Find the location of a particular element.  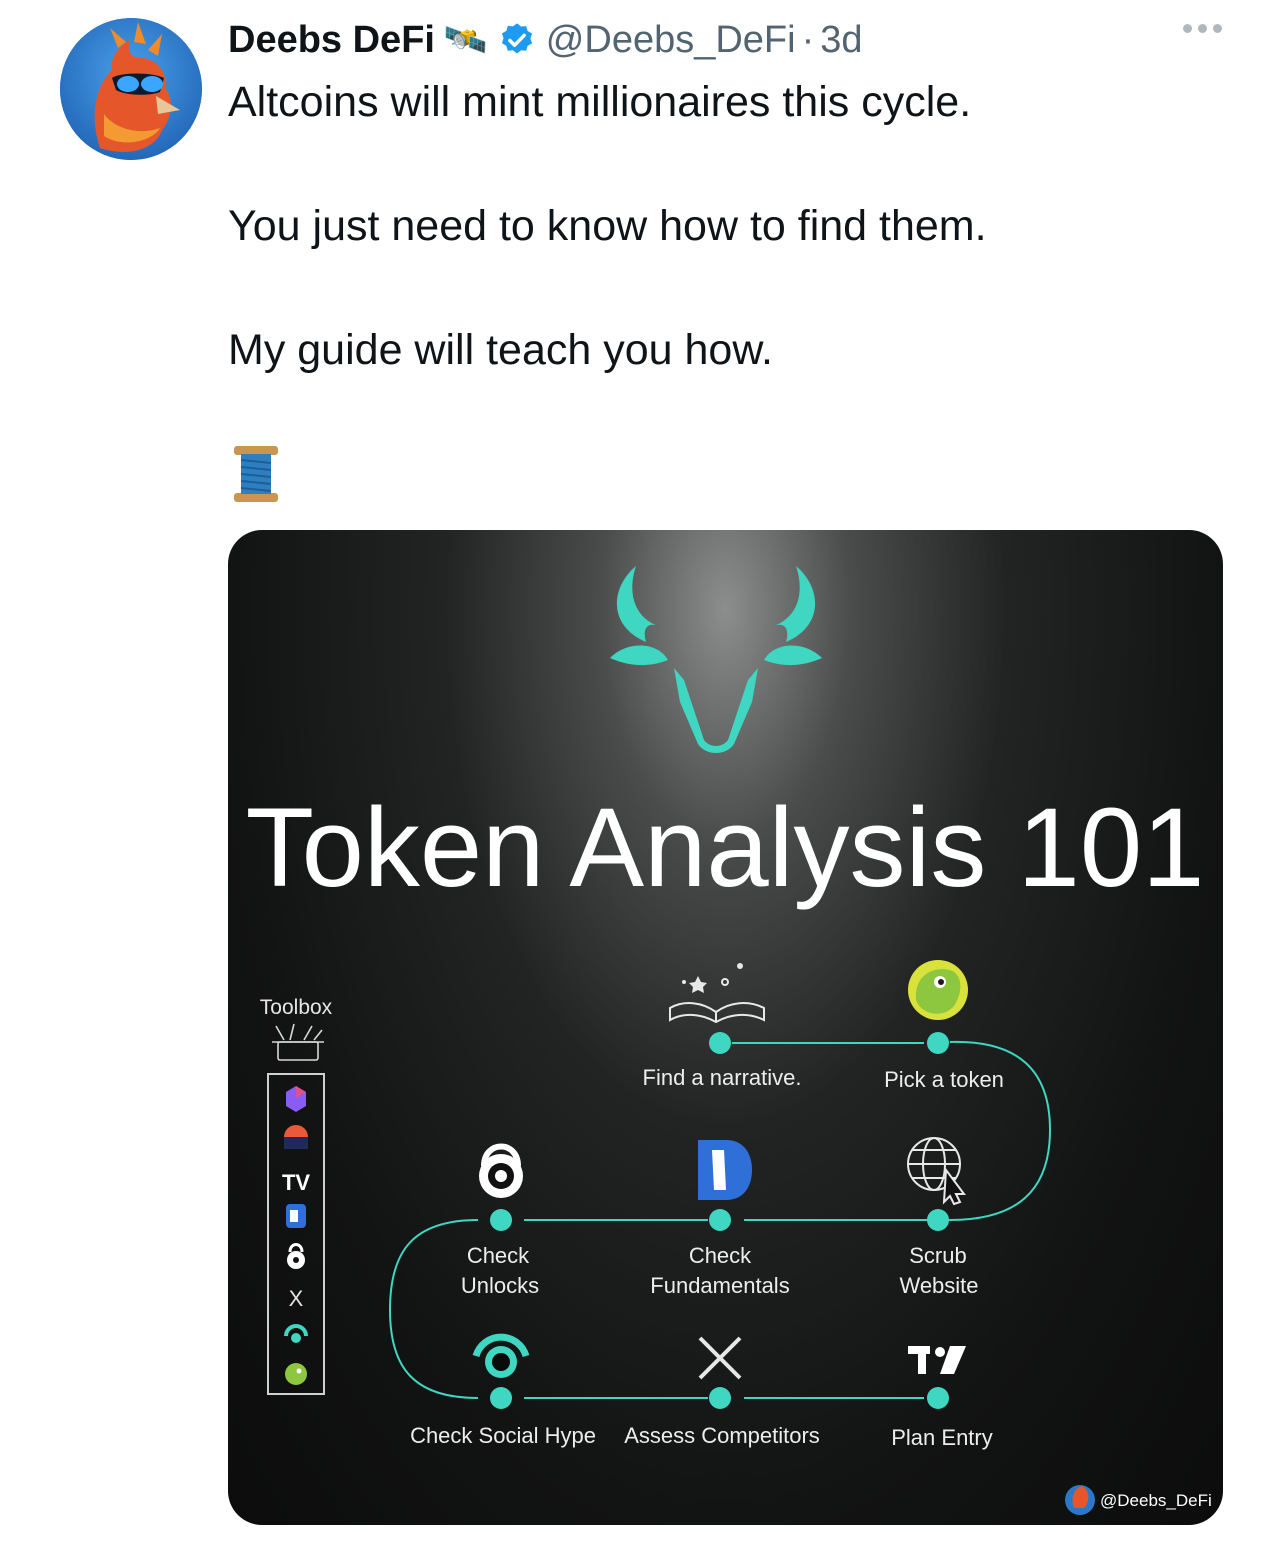

tweet-timestamp: 3d is located at coordinates (841, 40).